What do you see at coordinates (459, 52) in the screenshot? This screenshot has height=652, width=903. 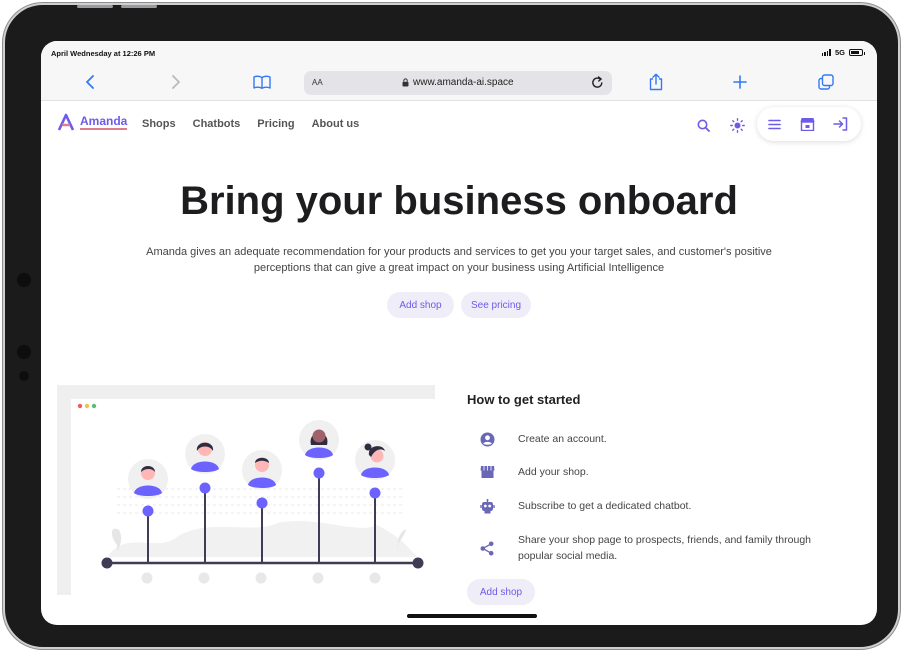 I see `status-bar: April Wednesday at 12:26 PM 5G` at bounding box center [459, 52].